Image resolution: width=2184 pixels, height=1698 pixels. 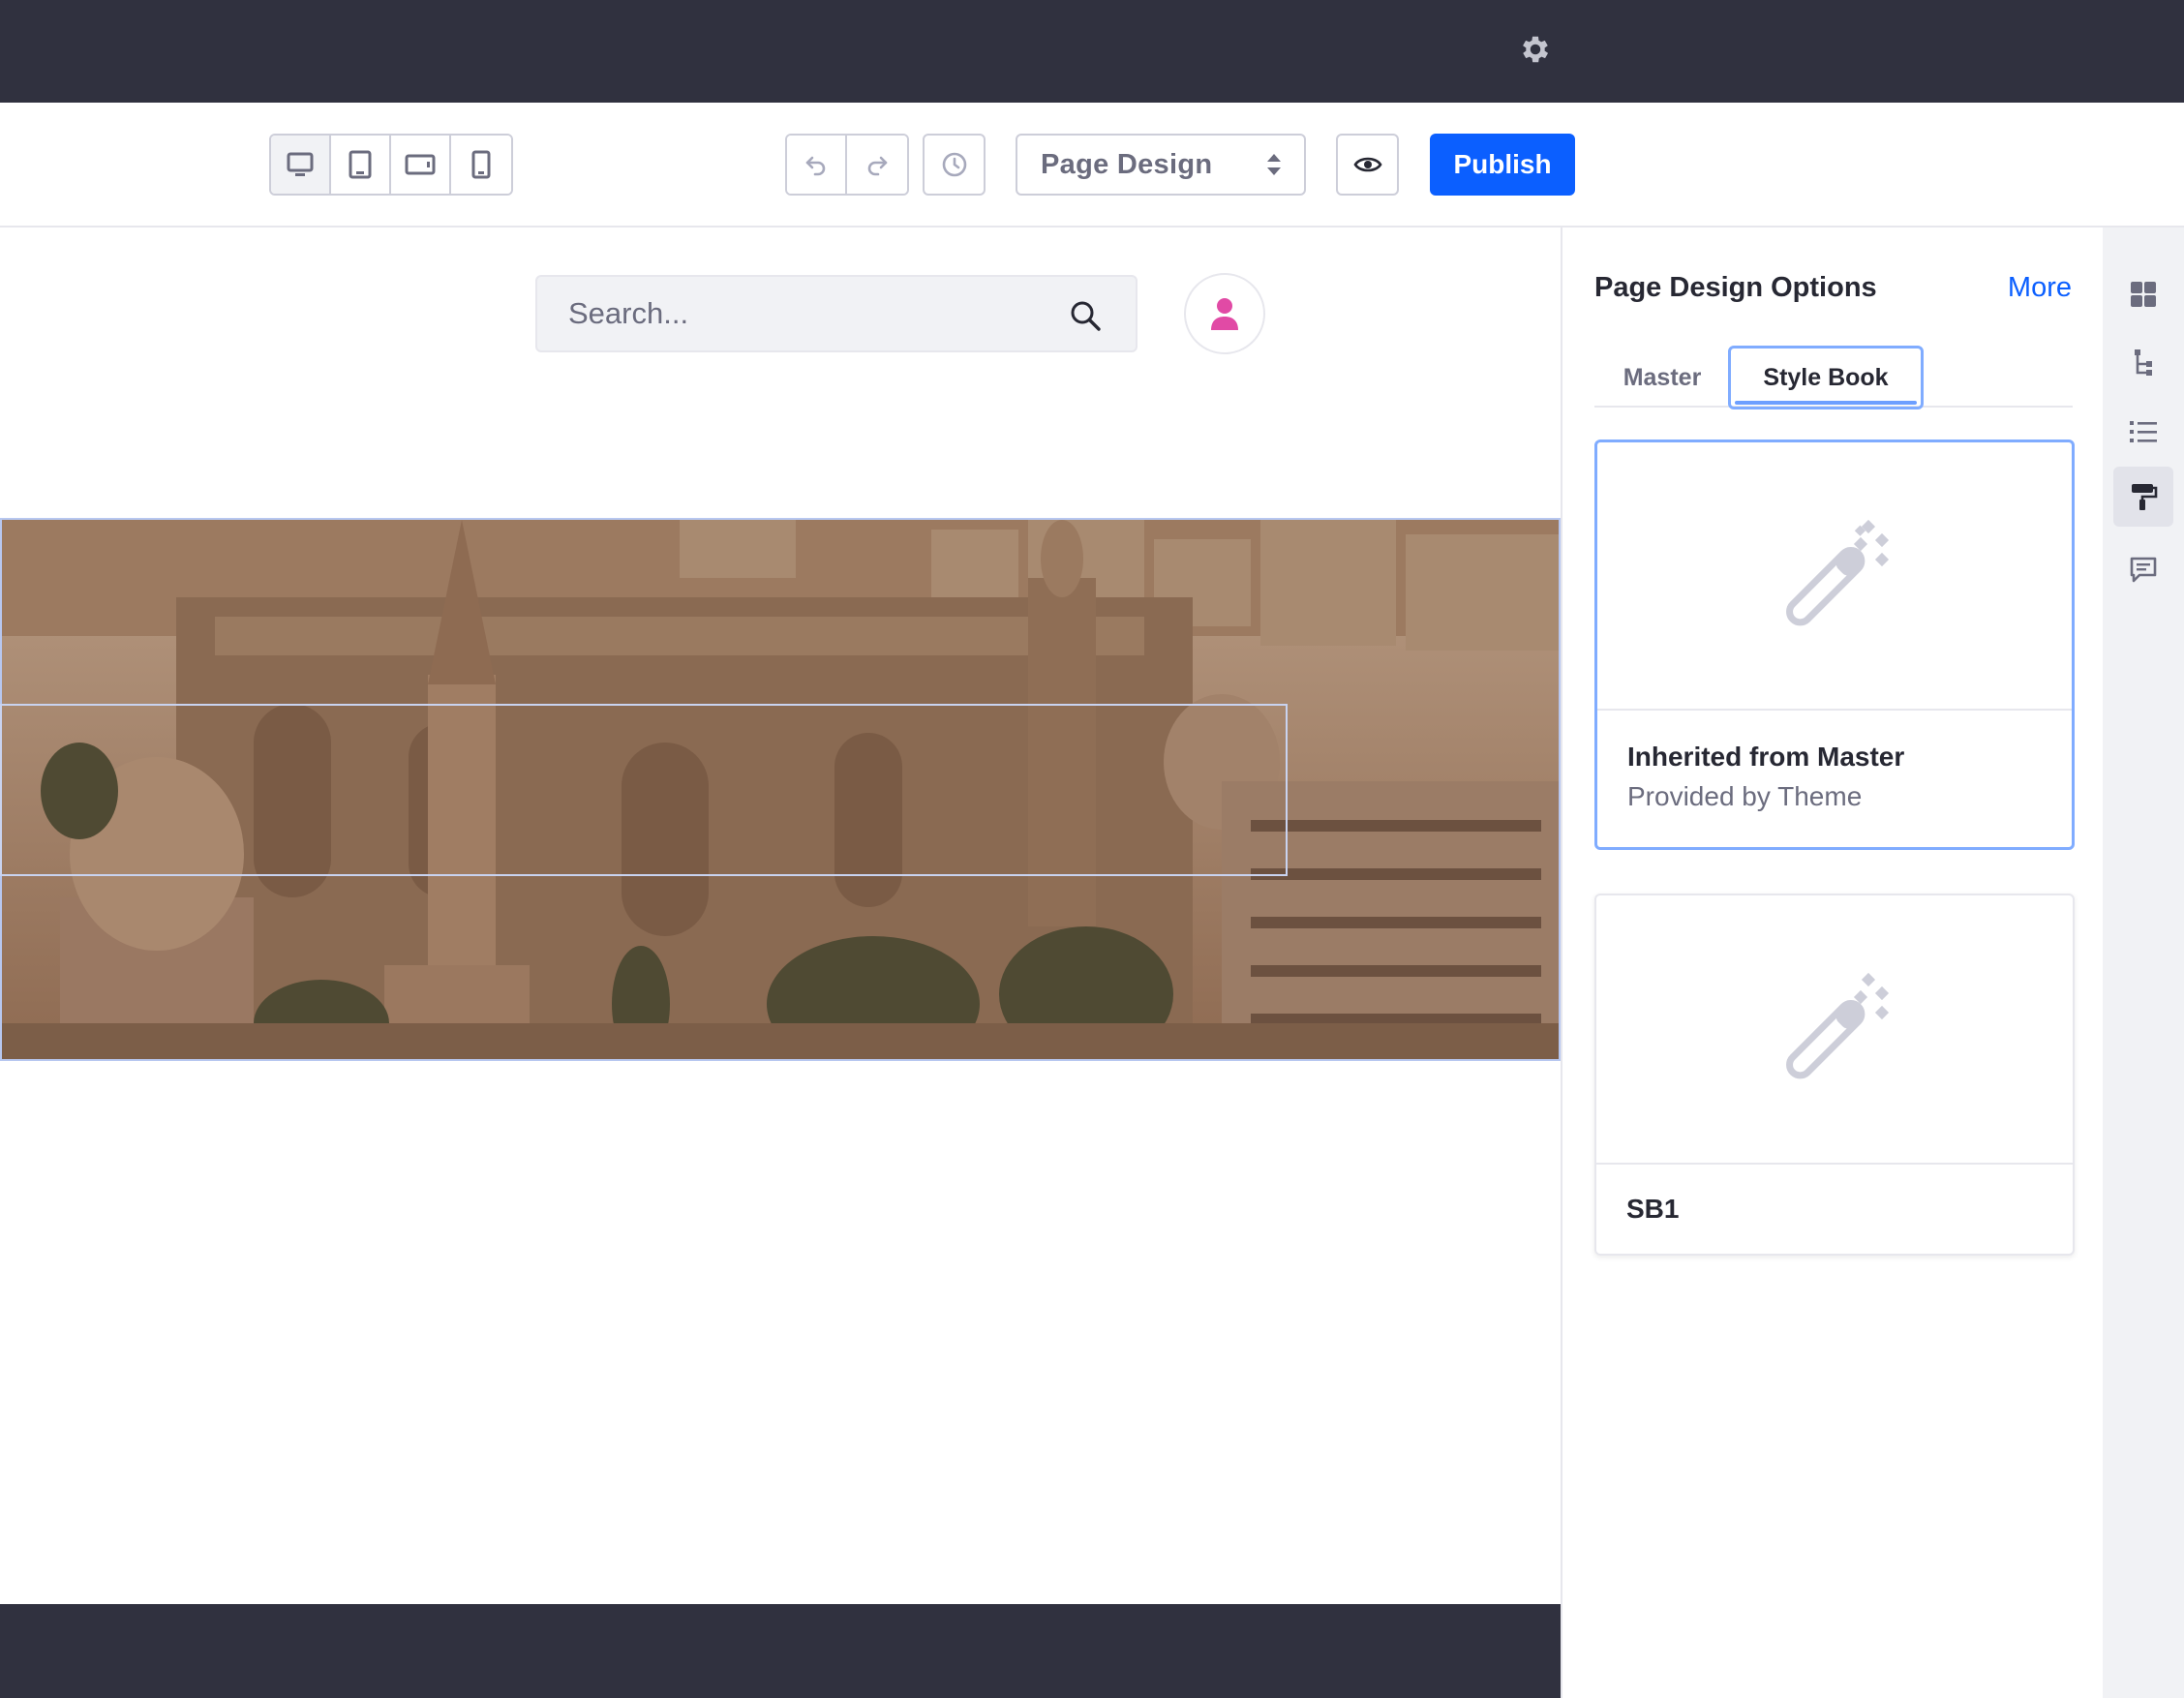 I want to click on paint-roller-icon, so click(x=2145, y=497).